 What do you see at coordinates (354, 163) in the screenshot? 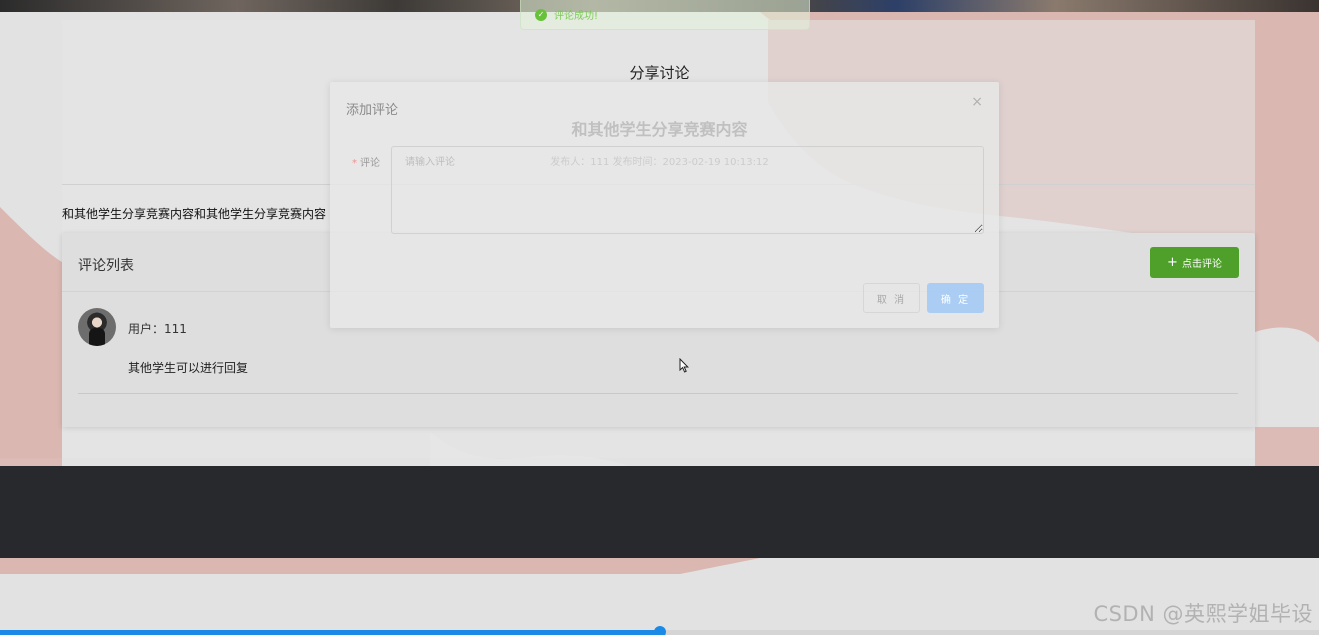
I see `required-mark: *` at bounding box center [354, 163].